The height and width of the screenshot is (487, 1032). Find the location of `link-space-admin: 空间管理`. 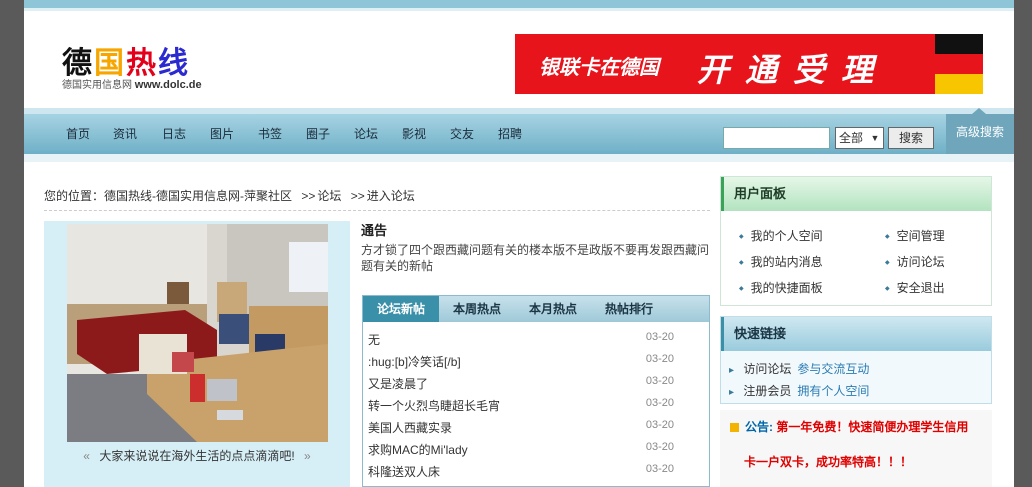

link-space-admin: 空间管理 is located at coordinates (915, 235).